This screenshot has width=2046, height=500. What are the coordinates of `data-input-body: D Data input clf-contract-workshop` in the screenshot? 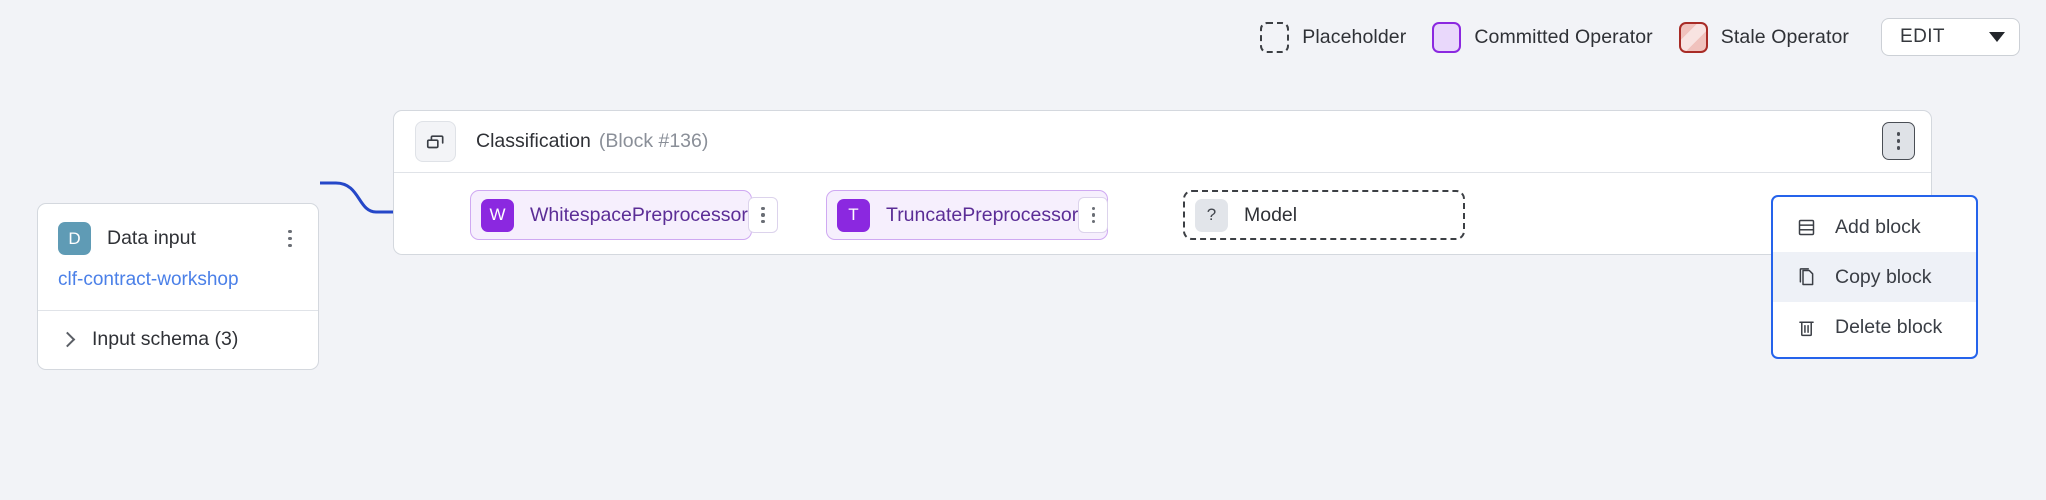 It's located at (178, 257).